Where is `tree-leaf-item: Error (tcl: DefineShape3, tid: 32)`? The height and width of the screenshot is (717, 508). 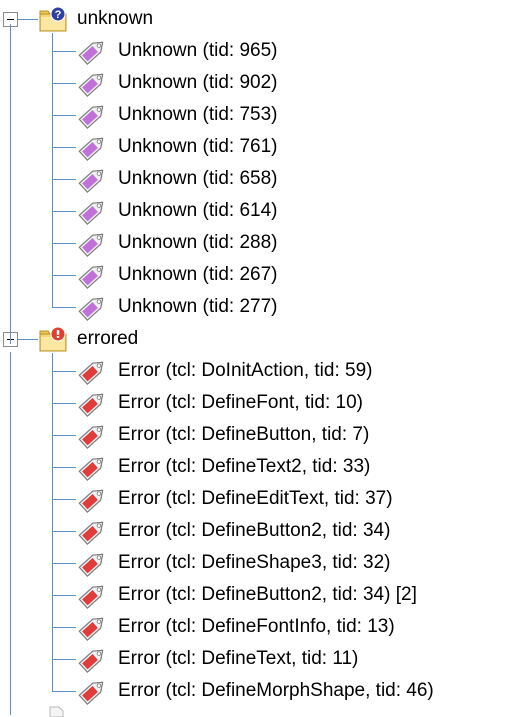
tree-leaf-item: Error (tcl: DefineShape3, tid: 32) is located at coordinates (254, 563).